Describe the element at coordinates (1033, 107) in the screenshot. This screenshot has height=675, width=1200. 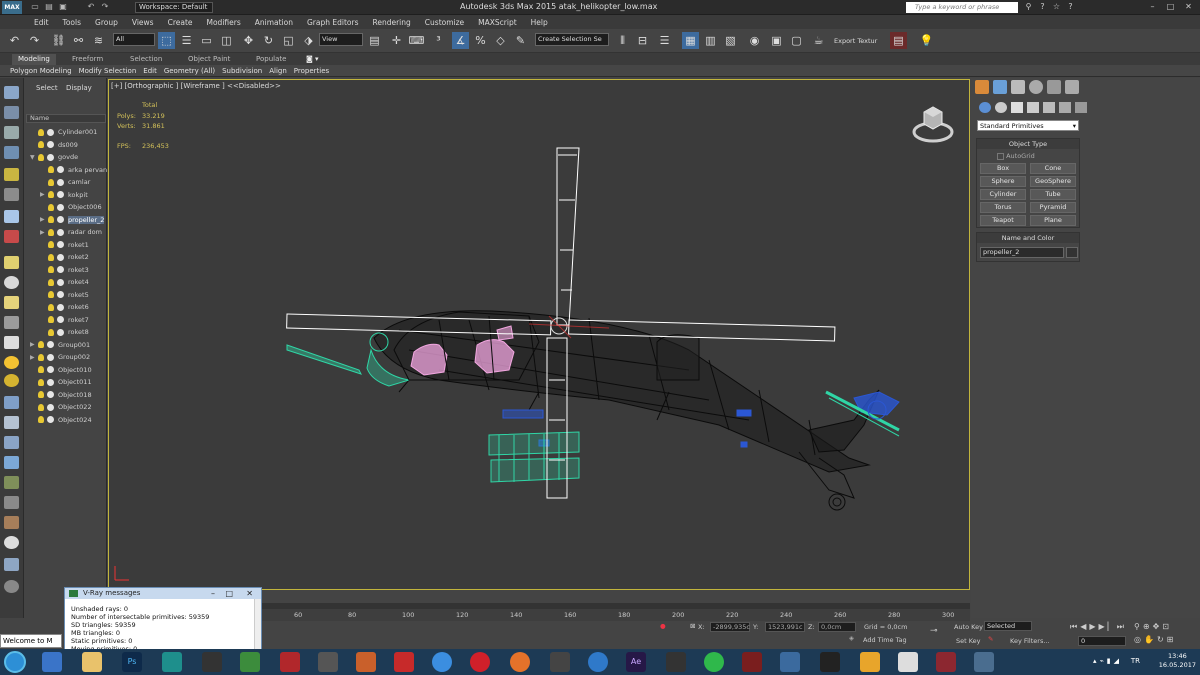
I see `cameras-icon` at that location.